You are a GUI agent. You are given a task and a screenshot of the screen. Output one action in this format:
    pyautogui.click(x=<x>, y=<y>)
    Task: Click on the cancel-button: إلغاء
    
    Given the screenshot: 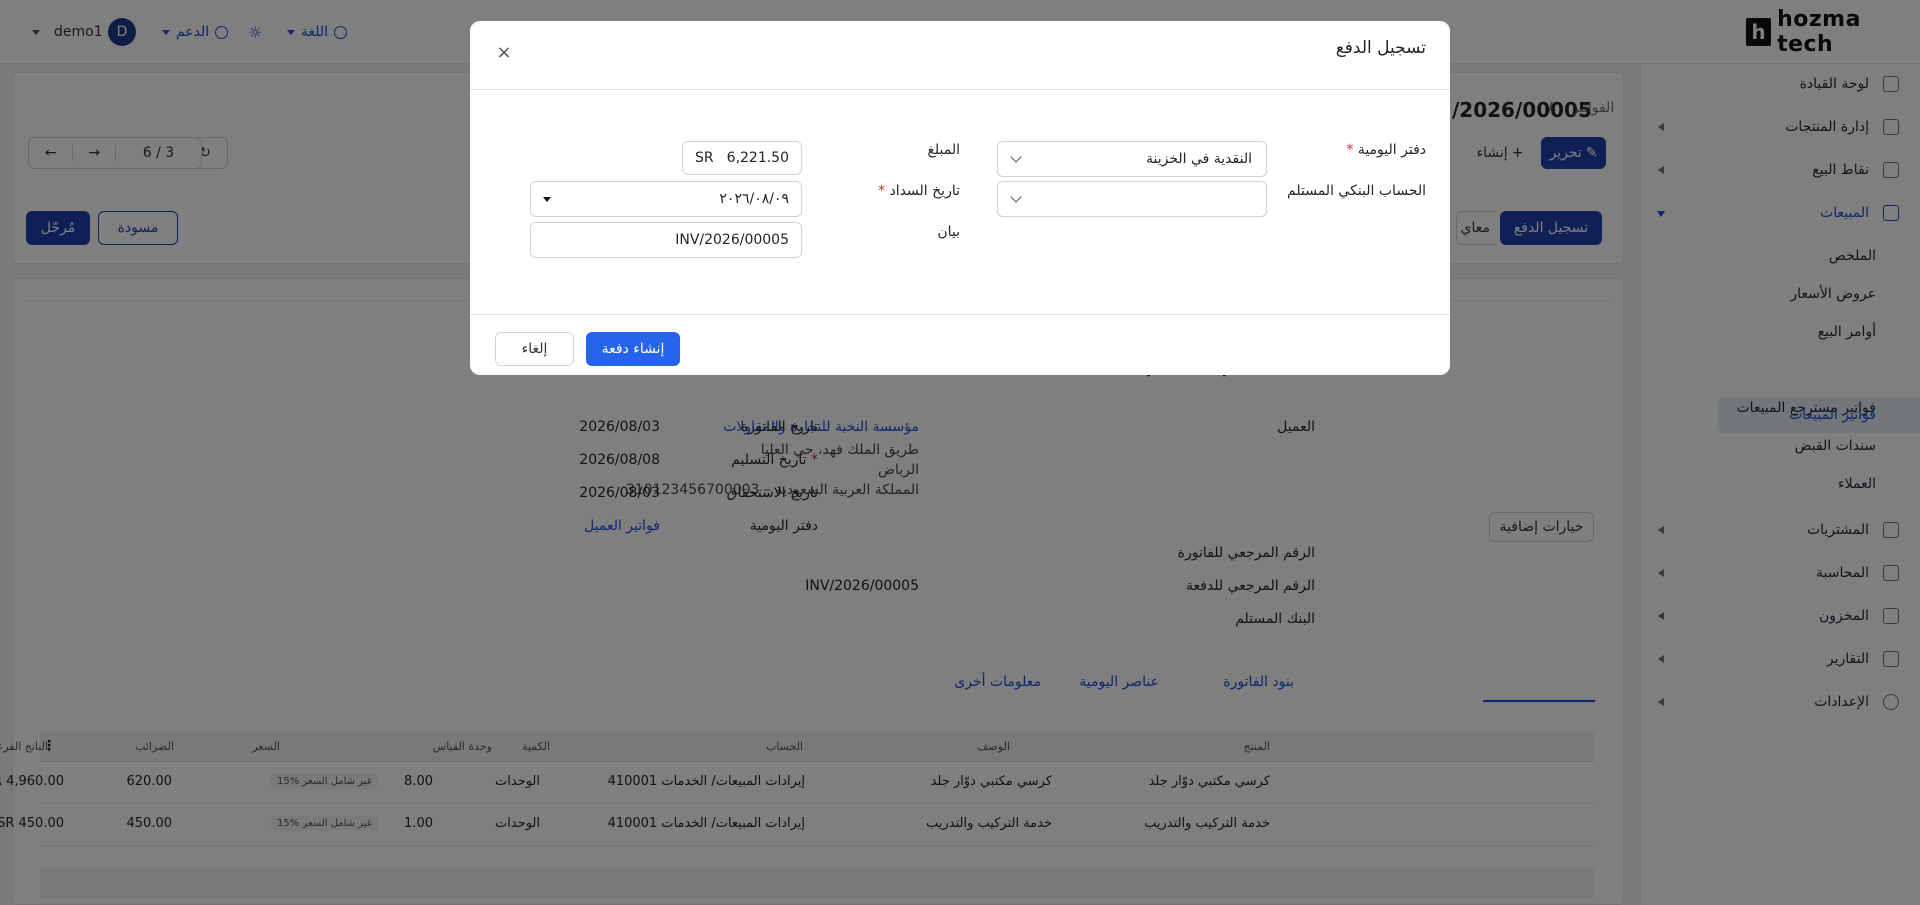 What is the action you would take?
    pyautogui.click(x=534, y=349)
    